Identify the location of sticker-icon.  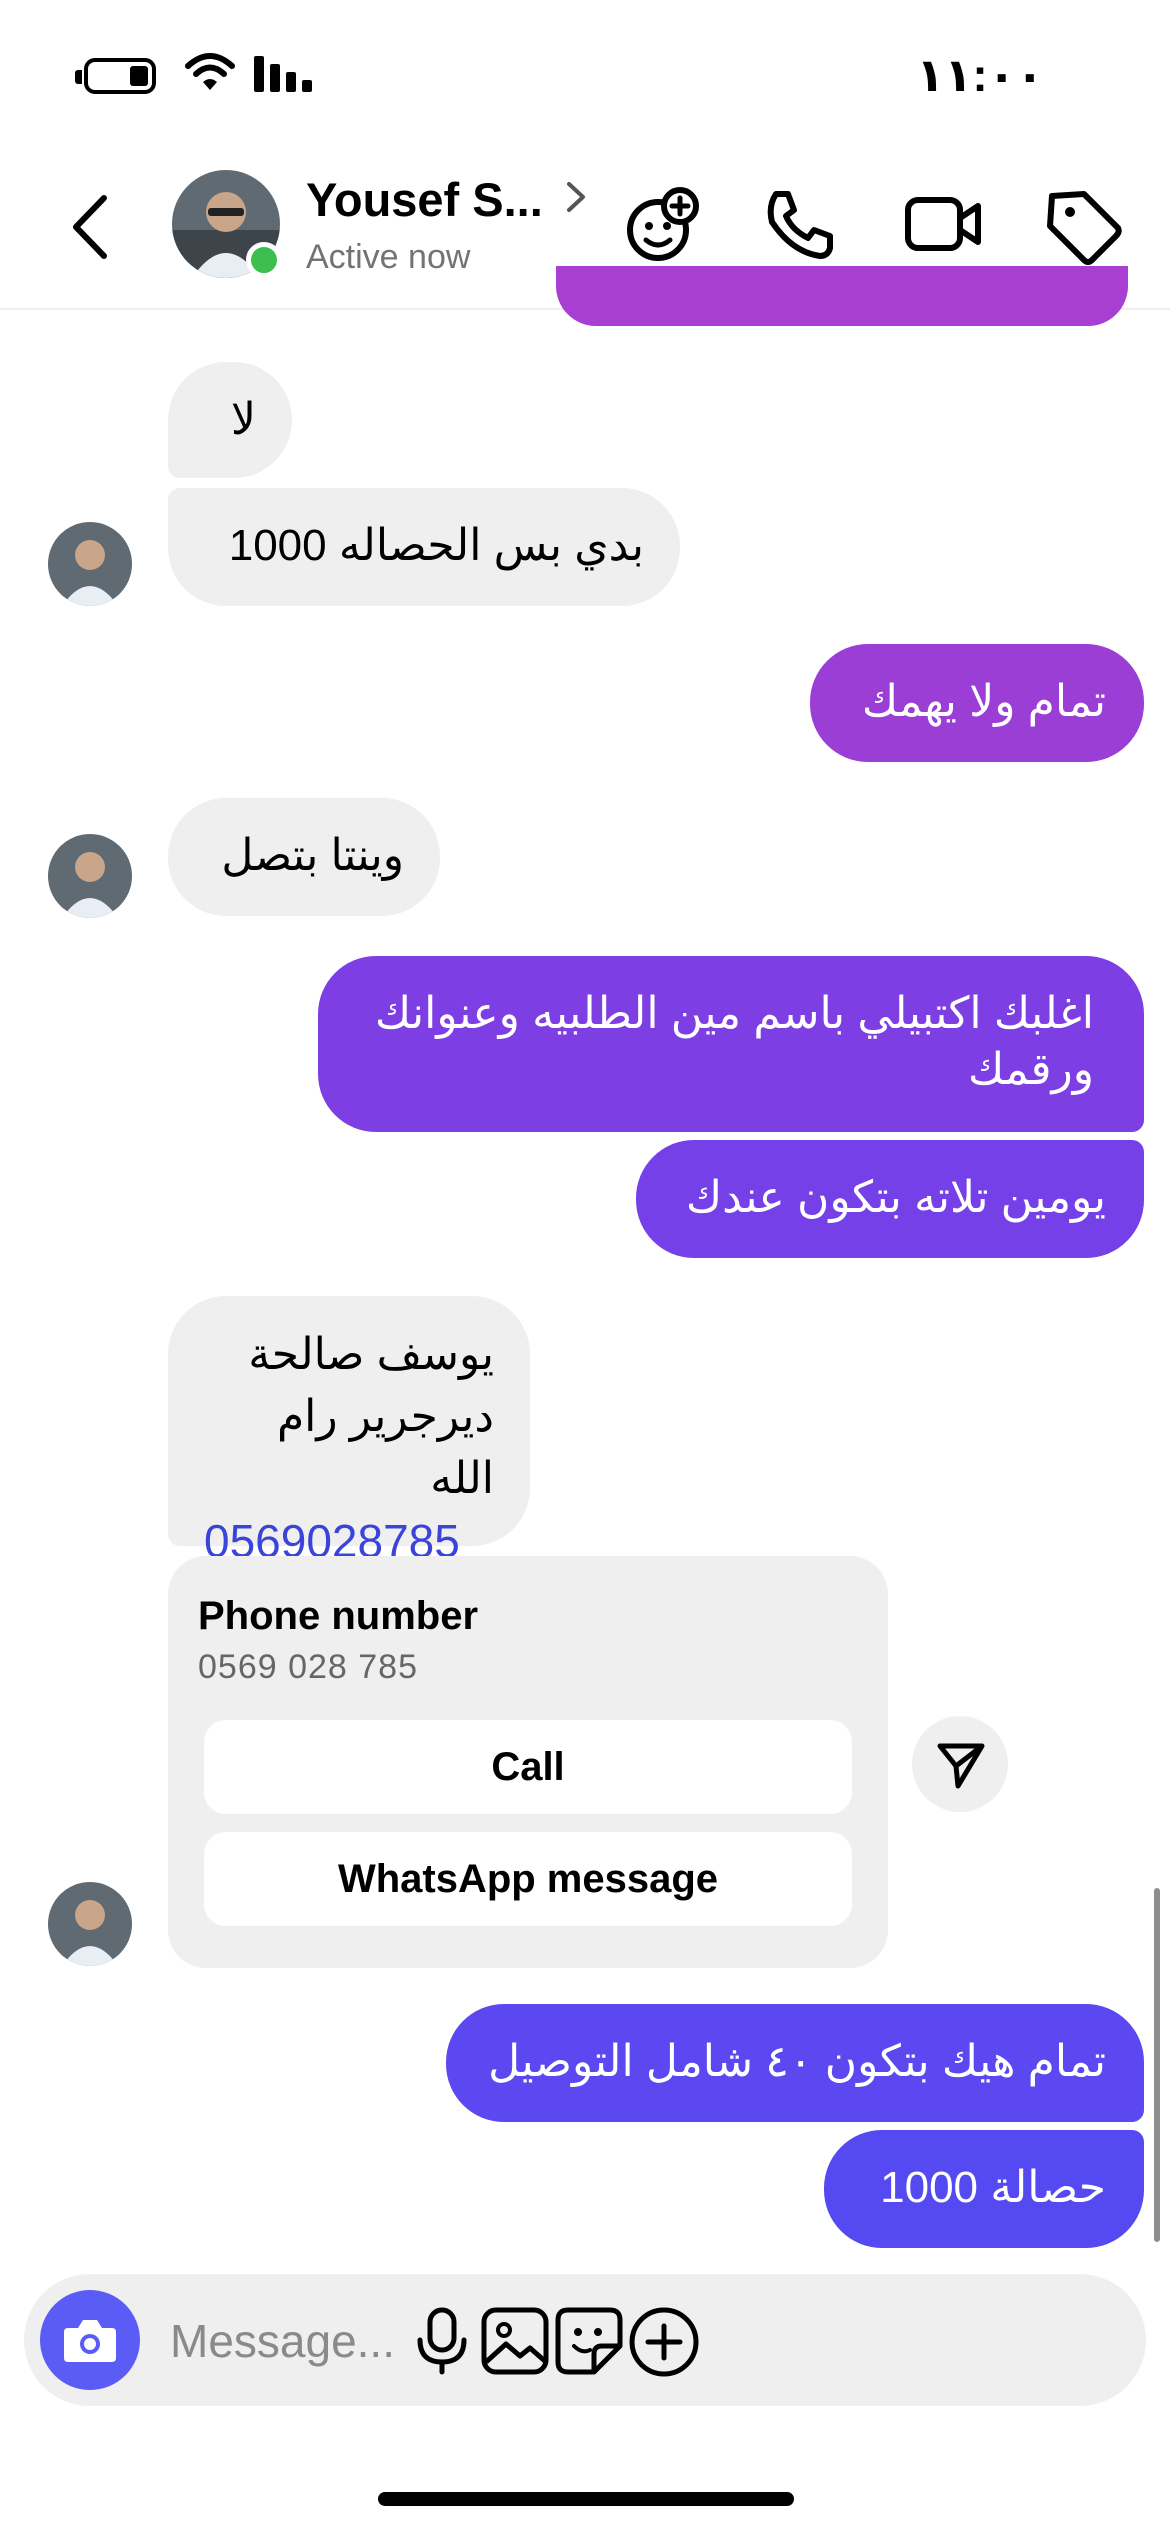
(589, 2341).